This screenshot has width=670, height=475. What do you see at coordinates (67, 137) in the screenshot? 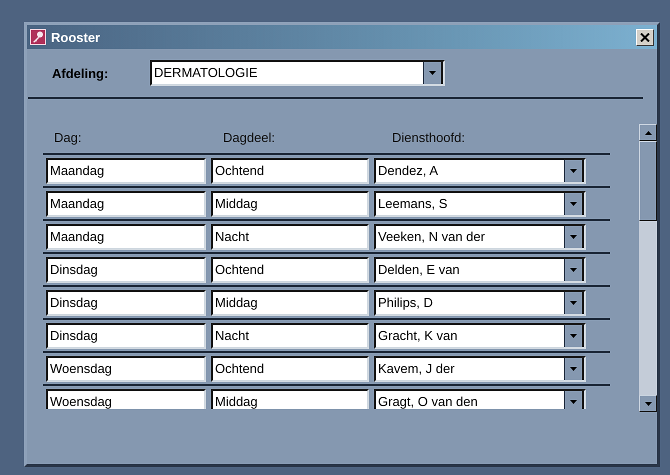
I see `column-header: Dag:` at bounding box center [67, 137].